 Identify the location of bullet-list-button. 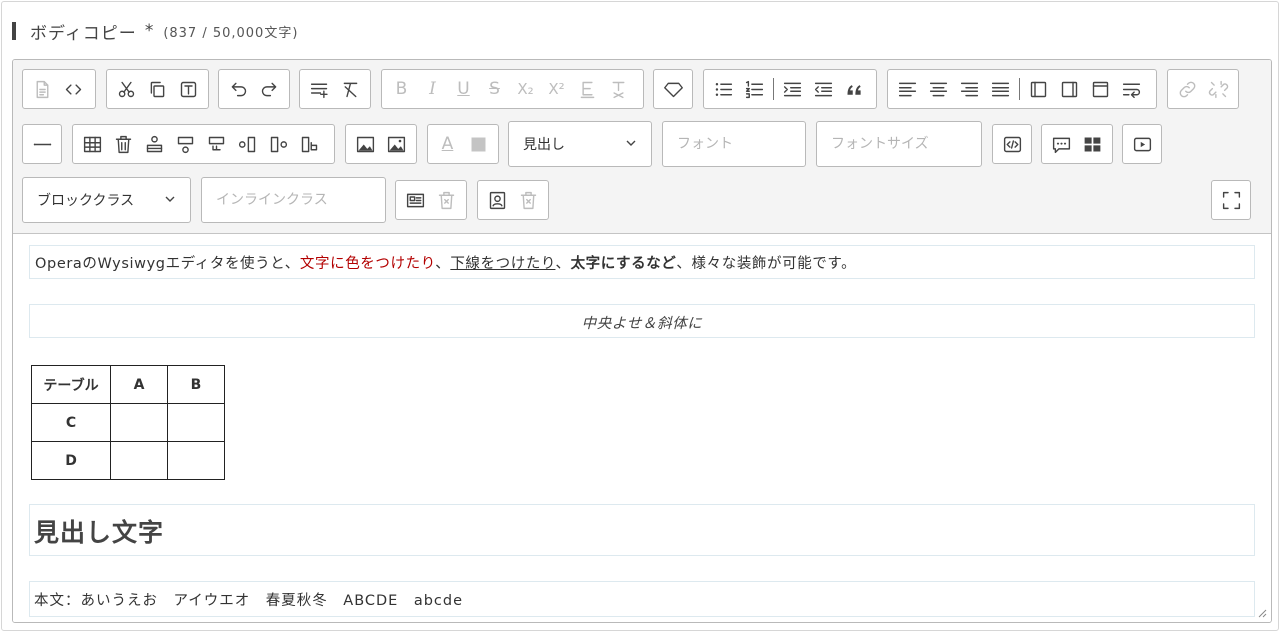
(723, 89).